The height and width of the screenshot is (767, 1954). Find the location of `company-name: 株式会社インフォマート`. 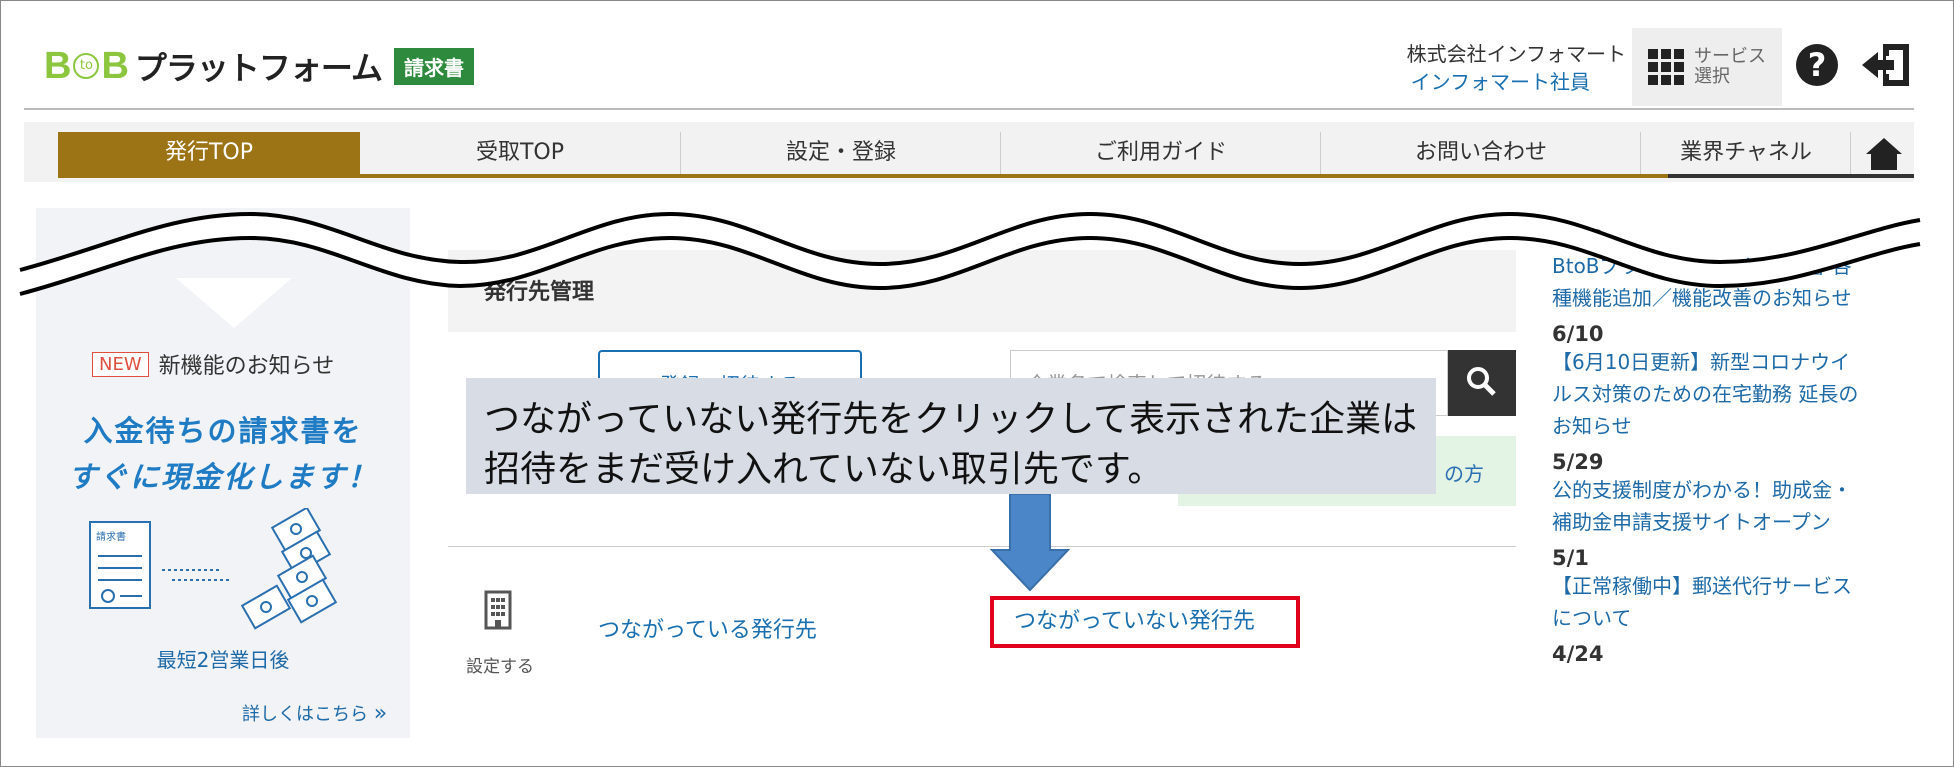

company-name: 株式会社インフォマート is located at coordinates (1516, 54).